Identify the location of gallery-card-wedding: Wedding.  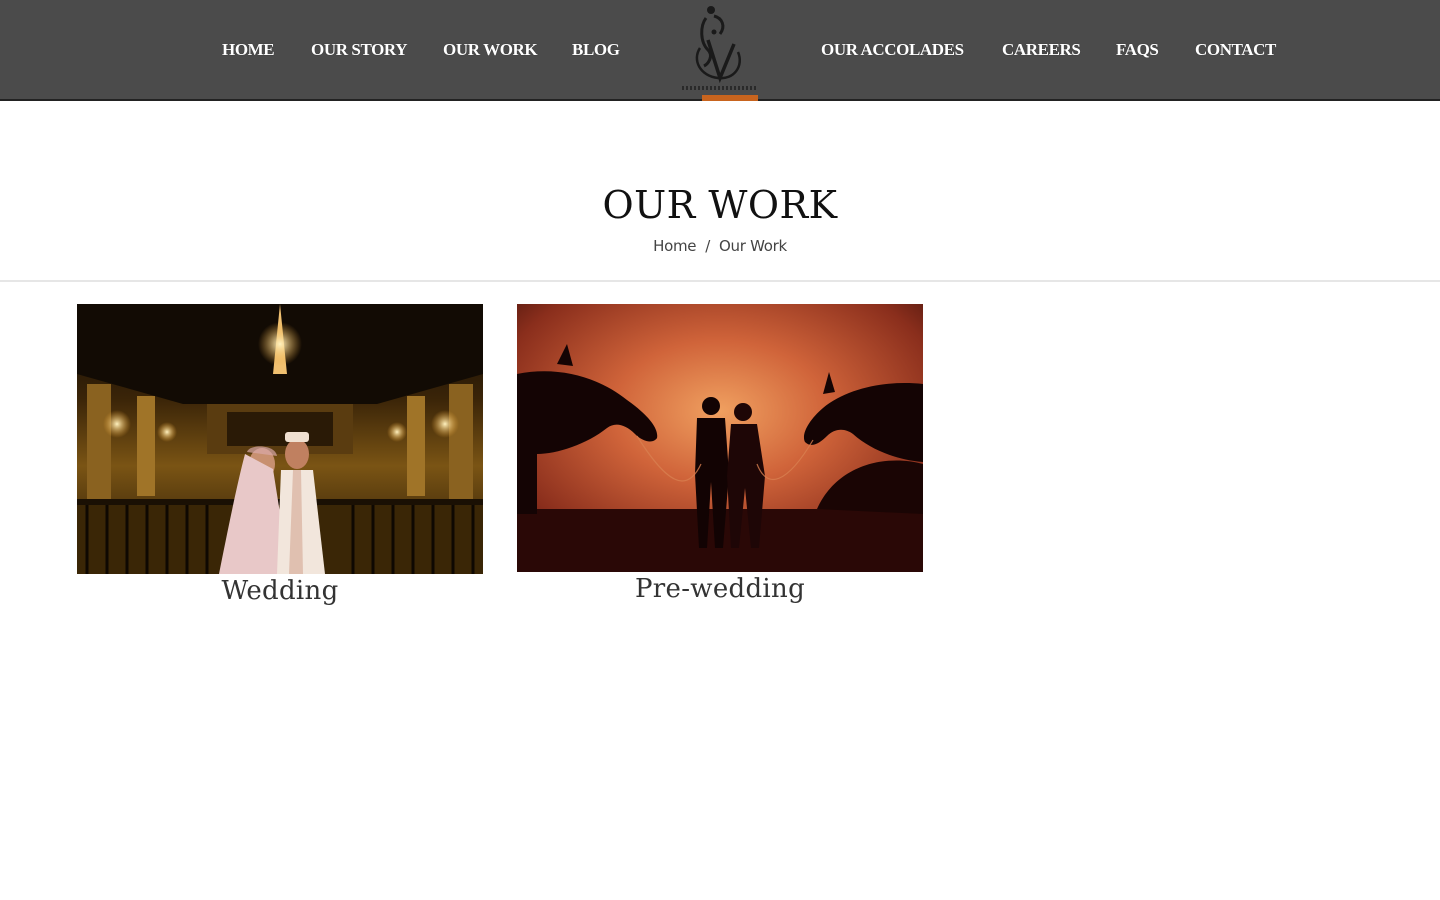
(280, 459).